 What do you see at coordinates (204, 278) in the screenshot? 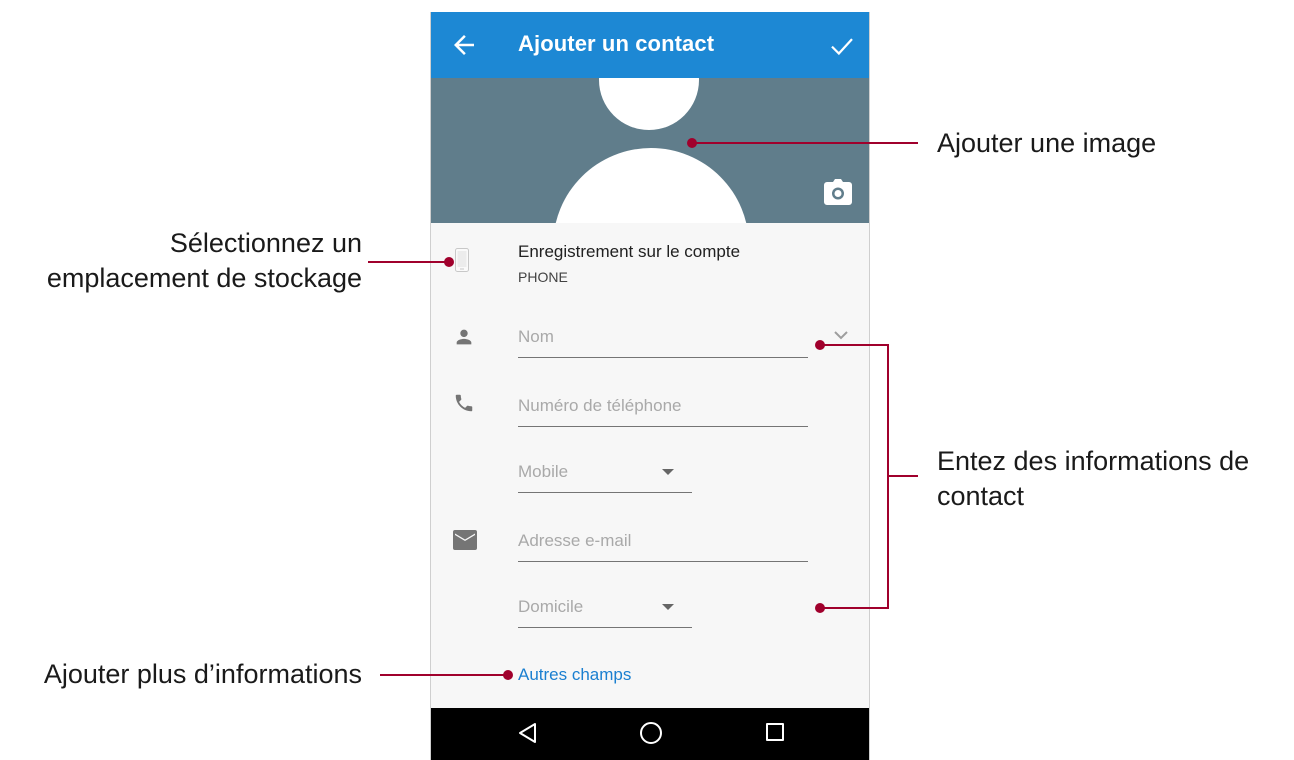
I see `callout-storage-line2: emplacement de stockage` at bounding box center [204, 278].